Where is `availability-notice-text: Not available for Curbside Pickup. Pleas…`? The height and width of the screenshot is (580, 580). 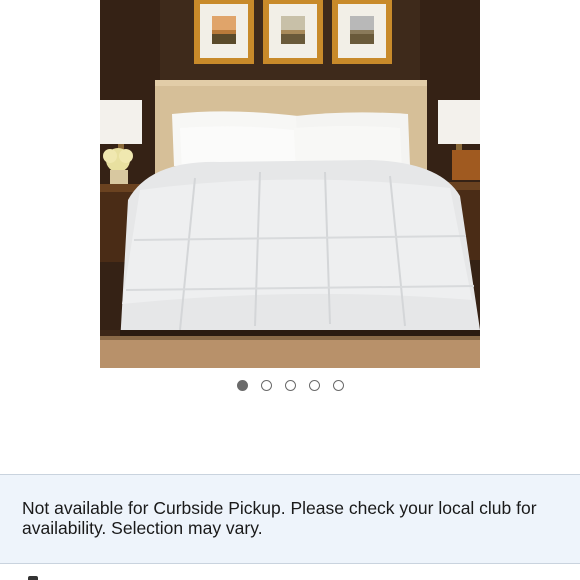 availability-notice-text: Not available for Curbside Pickup. Pleas… is located at coordinates (279, 518).